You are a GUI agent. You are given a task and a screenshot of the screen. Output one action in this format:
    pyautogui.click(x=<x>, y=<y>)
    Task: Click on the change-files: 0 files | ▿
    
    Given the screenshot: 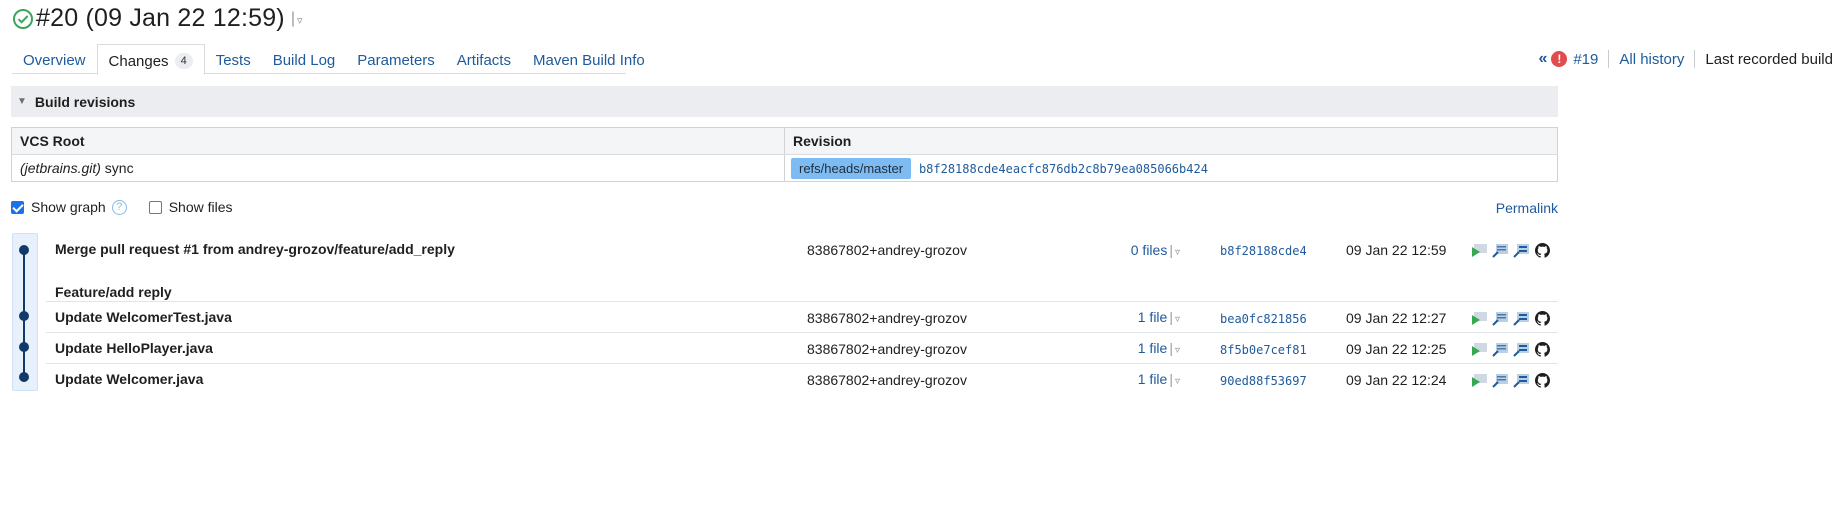 What is the action you would take?
    pyautogui.click(x=1155, y=250)
    